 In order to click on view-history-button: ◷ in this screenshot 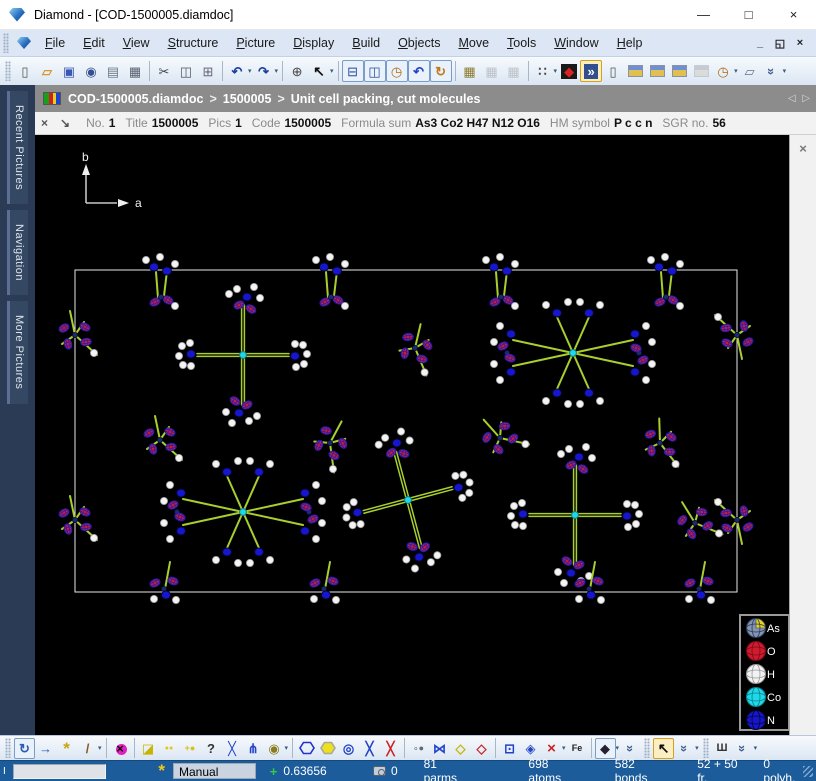, I will do `click(396, 71)`.